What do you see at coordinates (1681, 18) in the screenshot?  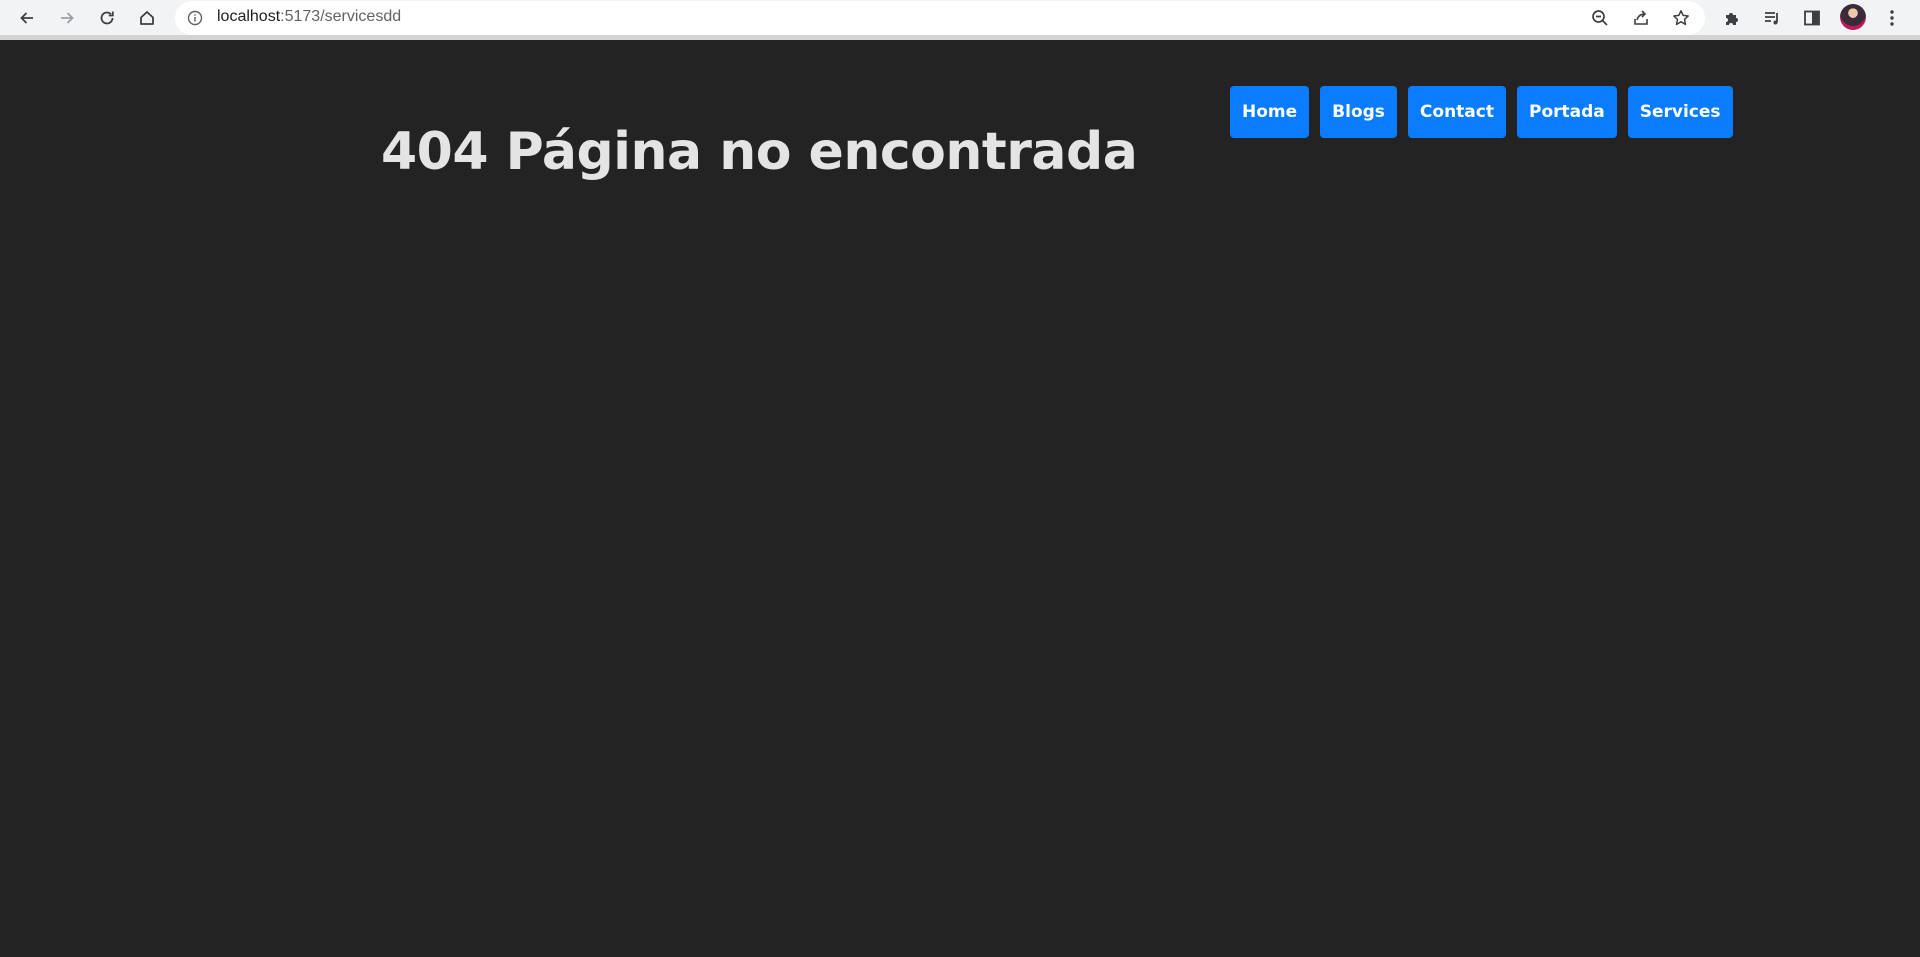 I see `star-icon` at bounding box center [1681, 18].